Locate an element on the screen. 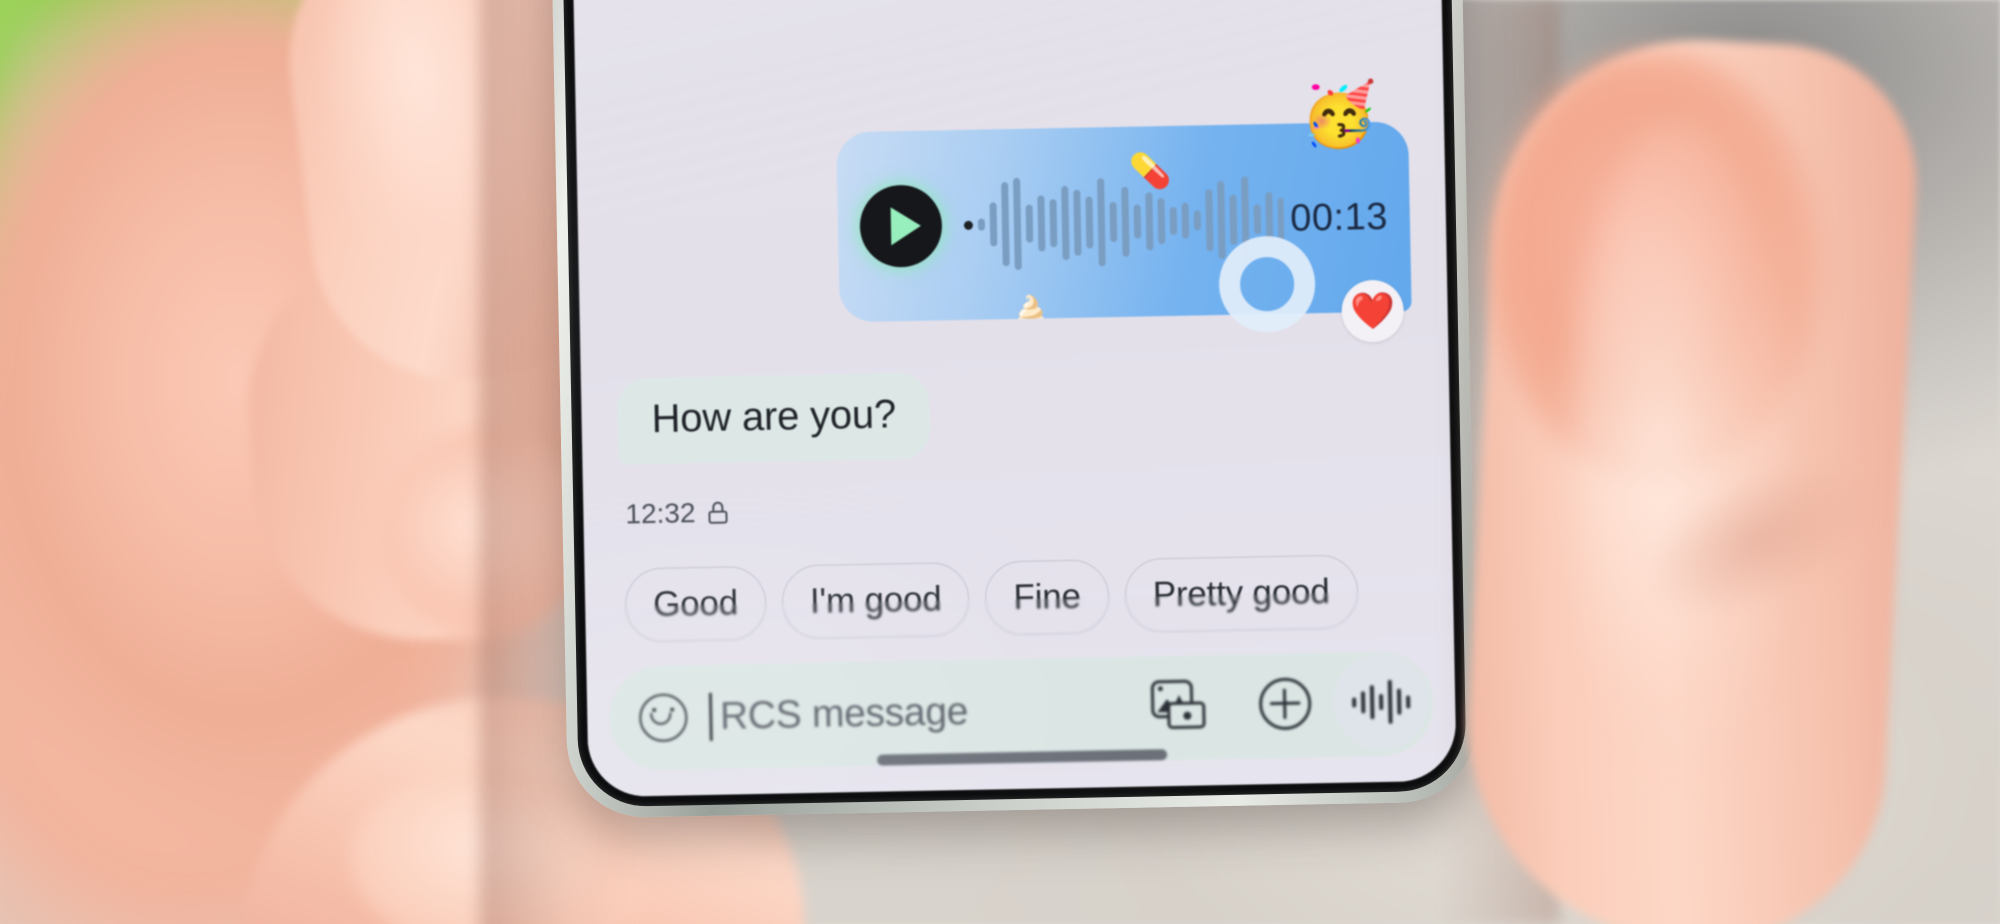 The width and height of the screenshot is (2000, 924). ring-decoration is located at coordinates (1267, 284).